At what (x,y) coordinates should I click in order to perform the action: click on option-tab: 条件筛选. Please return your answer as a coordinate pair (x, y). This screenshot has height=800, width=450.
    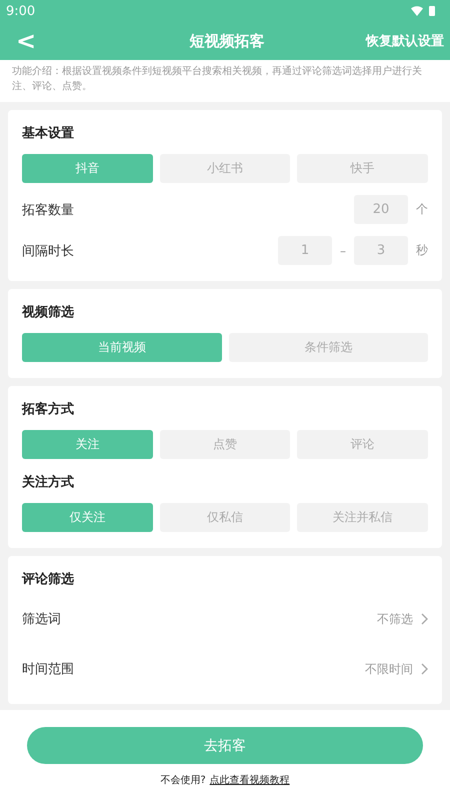
    Looking at the image, I should click on (328, 347).